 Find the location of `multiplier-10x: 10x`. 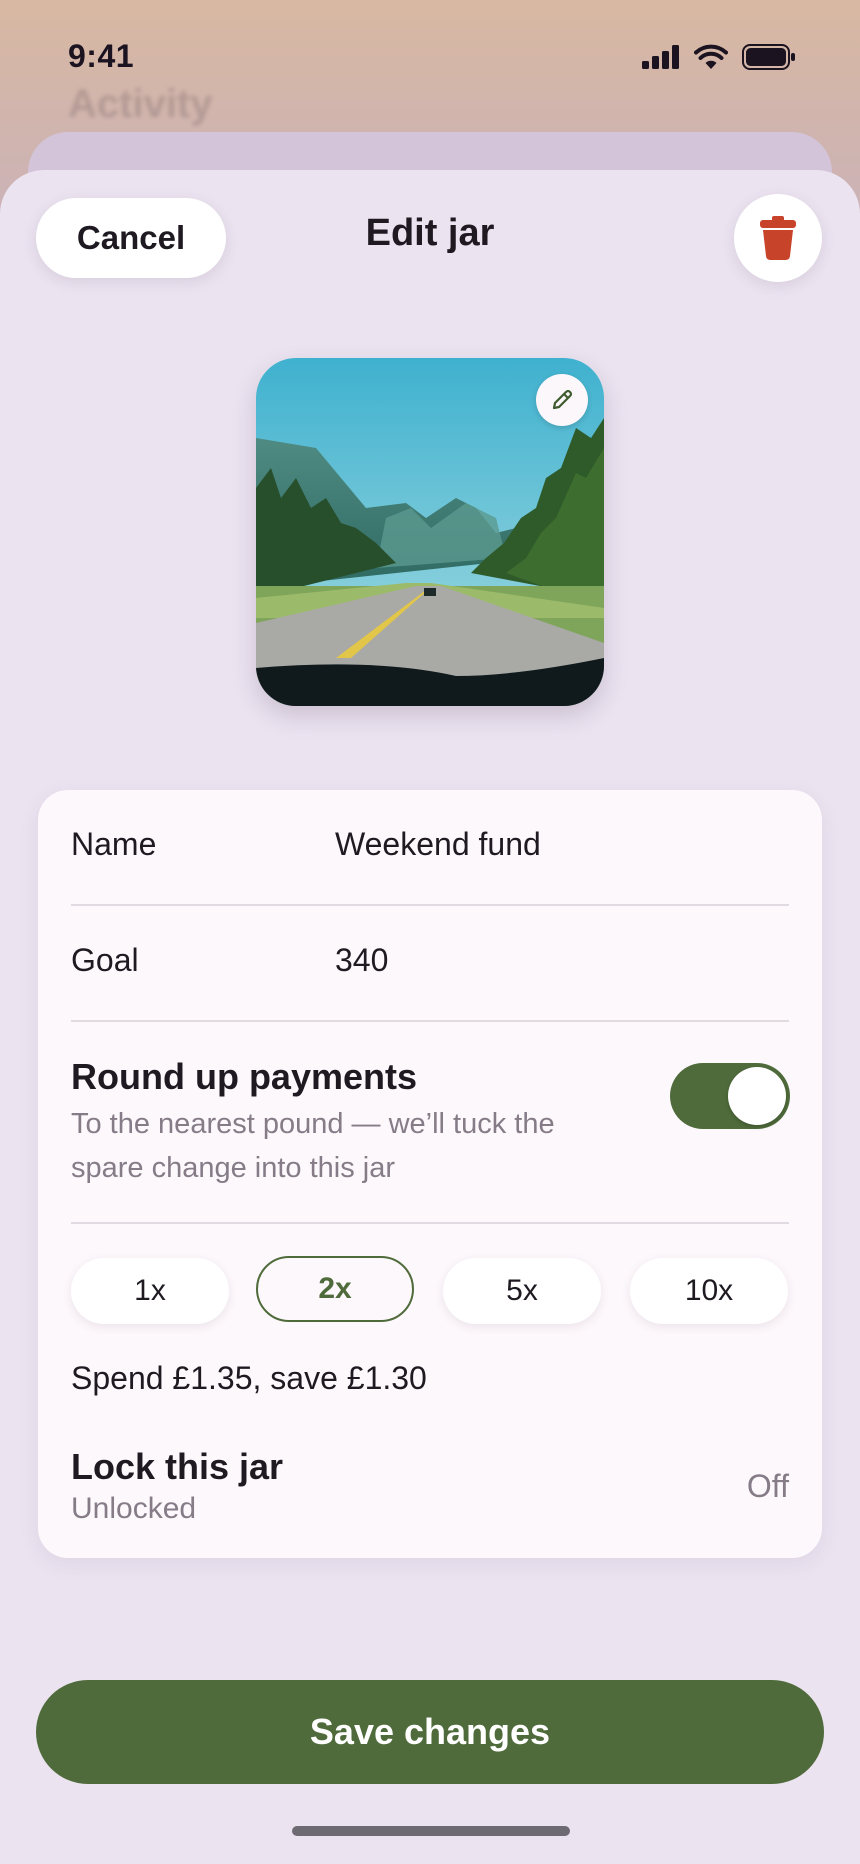

multiplier-10x: 10x is located at coordinates (709, 1291).